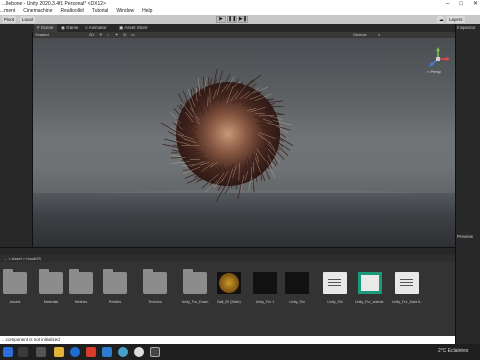  Describe the element at coordinates (115, 302) in the screenshot. I see `asset-label: Prefabs` at that location.